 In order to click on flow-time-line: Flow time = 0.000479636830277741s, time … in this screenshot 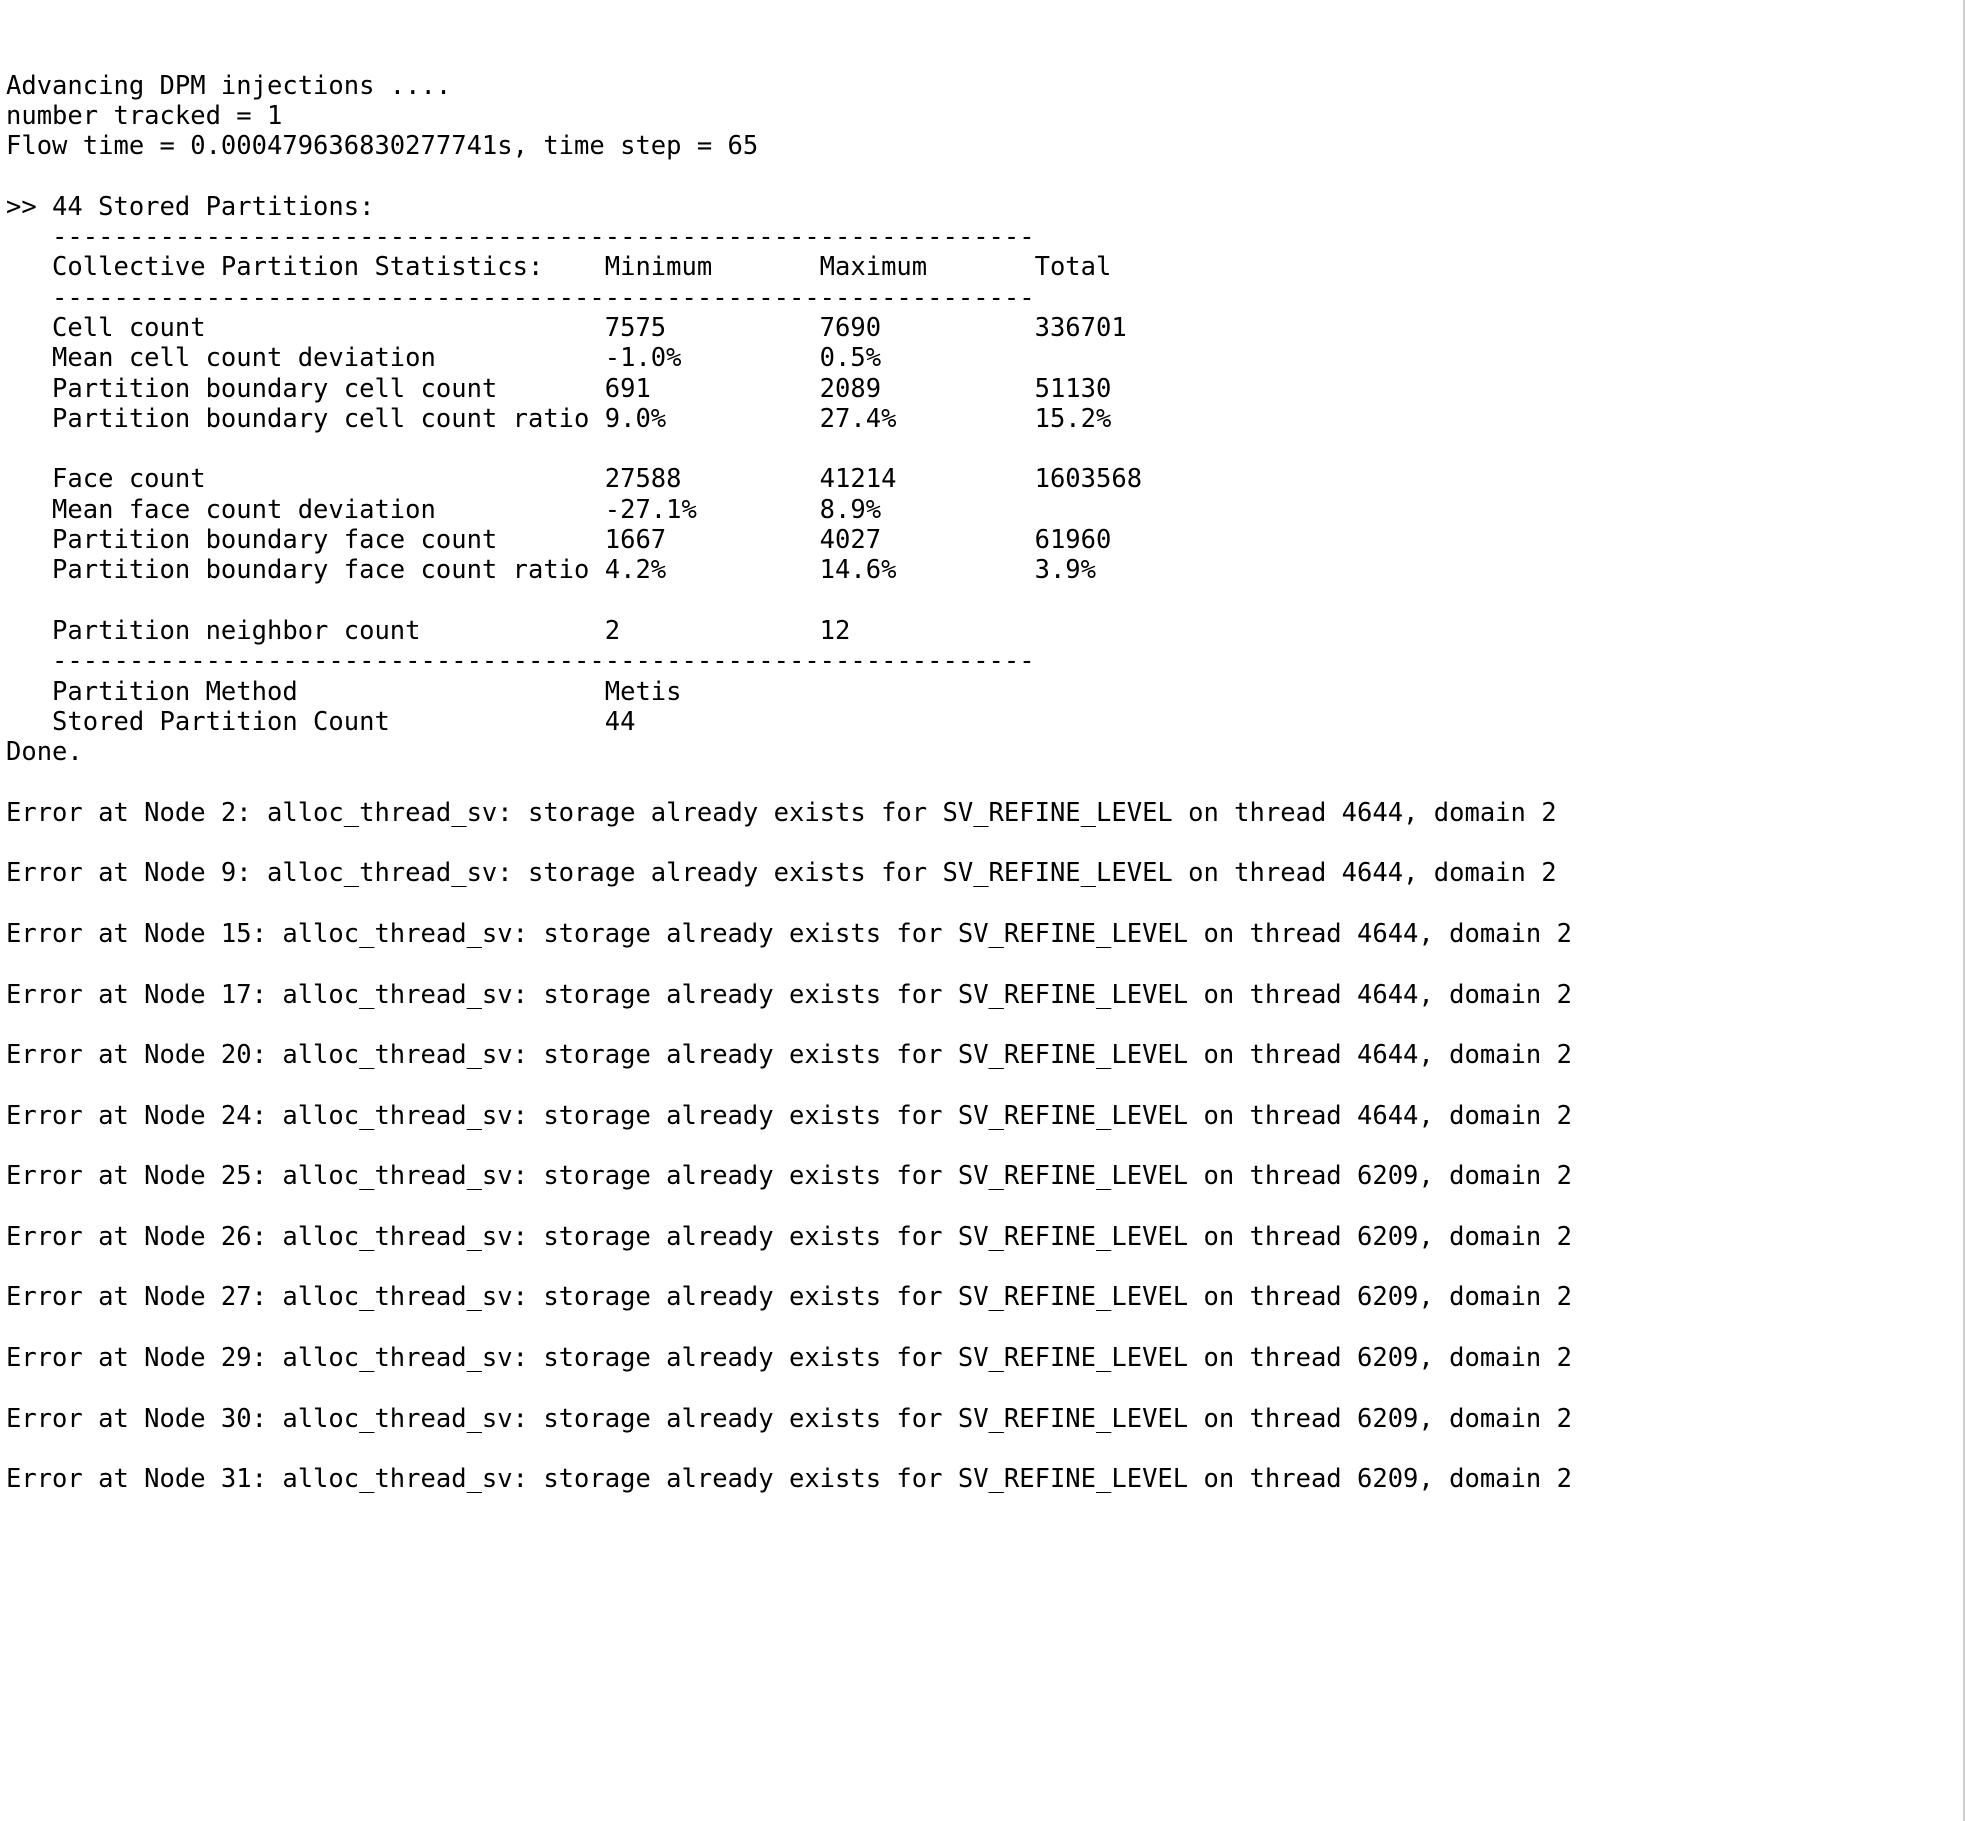, I will do `click(382, 146)`.